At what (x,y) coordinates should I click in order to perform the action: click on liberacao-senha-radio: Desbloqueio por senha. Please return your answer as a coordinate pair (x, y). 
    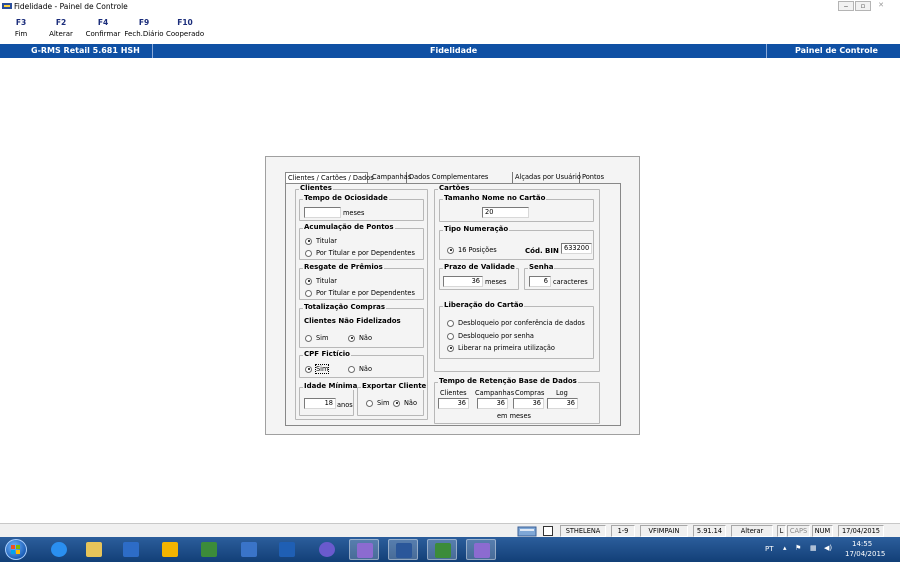
    Looking at the image, I should click on (490, 336).